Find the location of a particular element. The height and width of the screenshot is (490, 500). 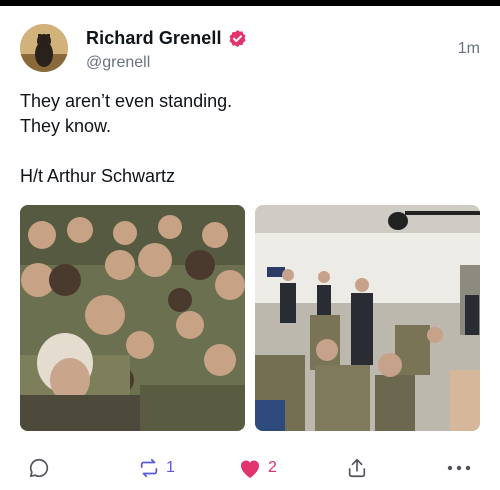

top-bar is located at coordinates (250, 3).